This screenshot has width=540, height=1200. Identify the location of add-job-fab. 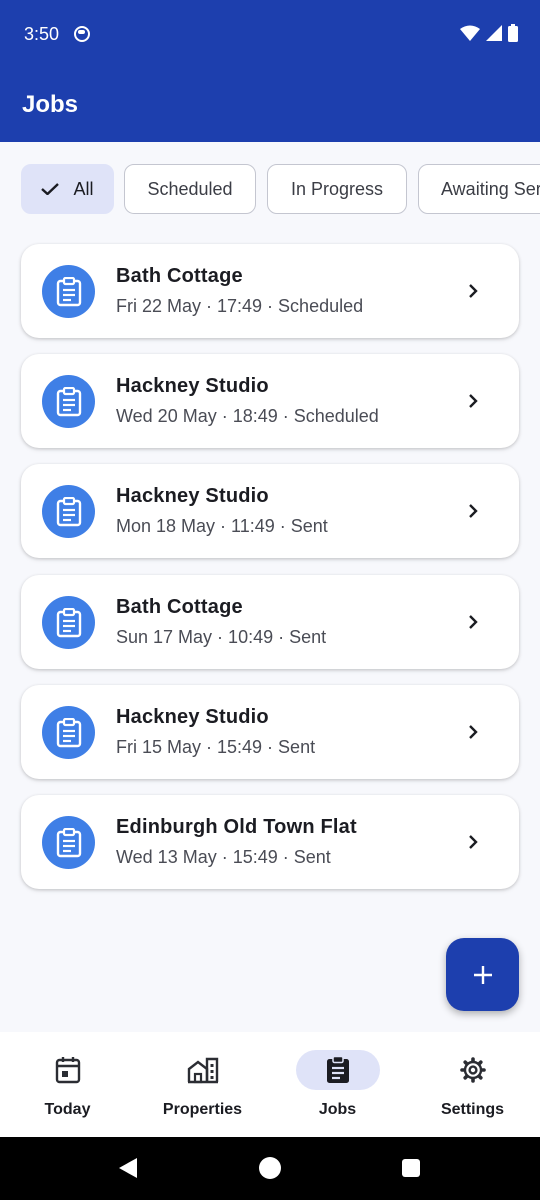
(482, 974).